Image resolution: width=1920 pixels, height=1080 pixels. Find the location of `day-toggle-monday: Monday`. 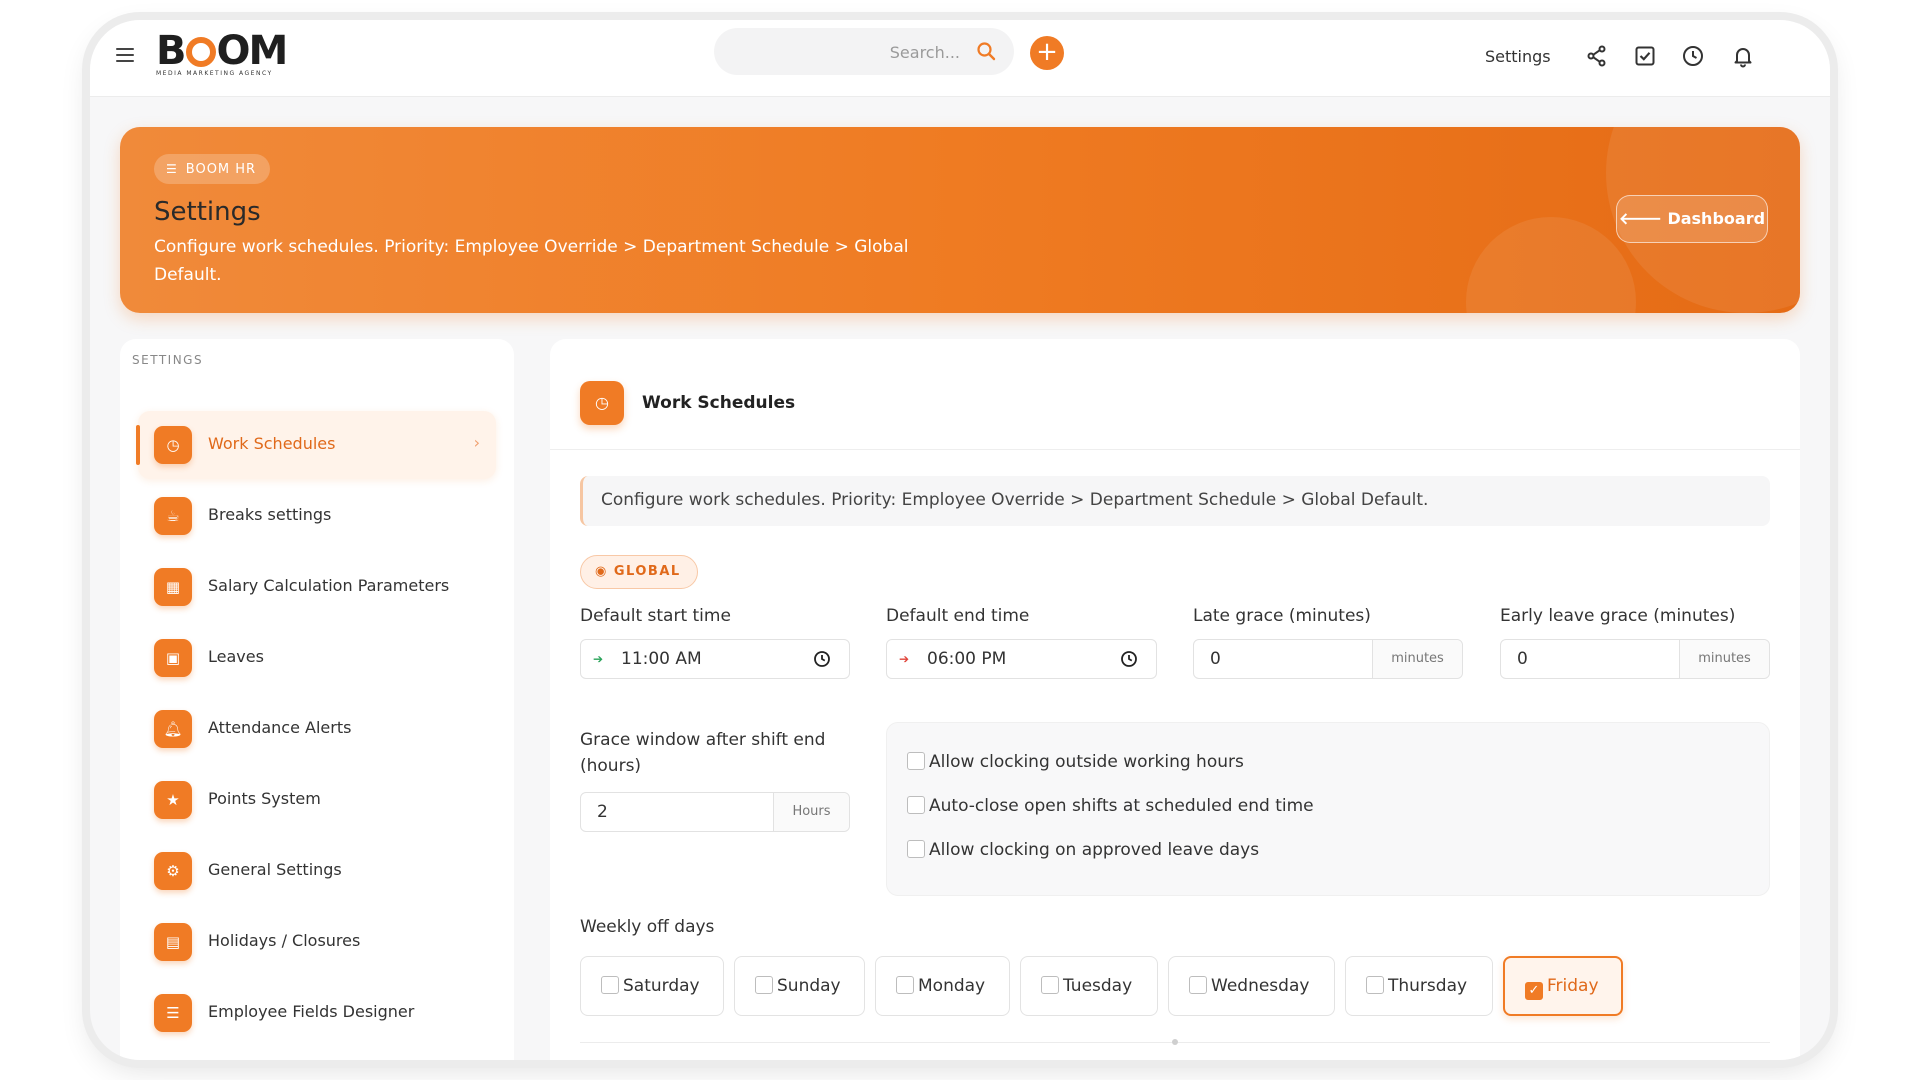

day-toggle-monday: Monday is located at coordinates (942, 986).